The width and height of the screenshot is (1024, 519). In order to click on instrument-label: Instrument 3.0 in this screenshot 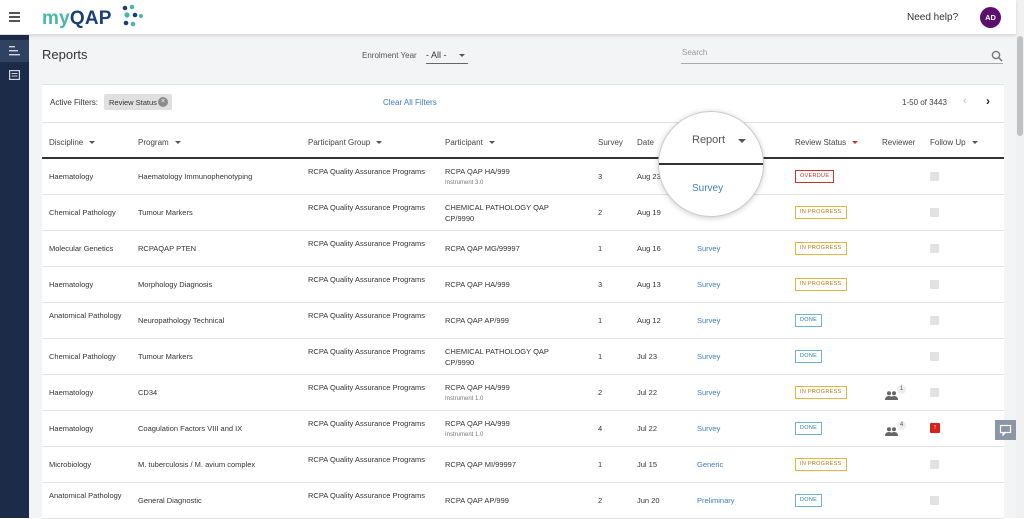, I will do `click(464, 183)`.